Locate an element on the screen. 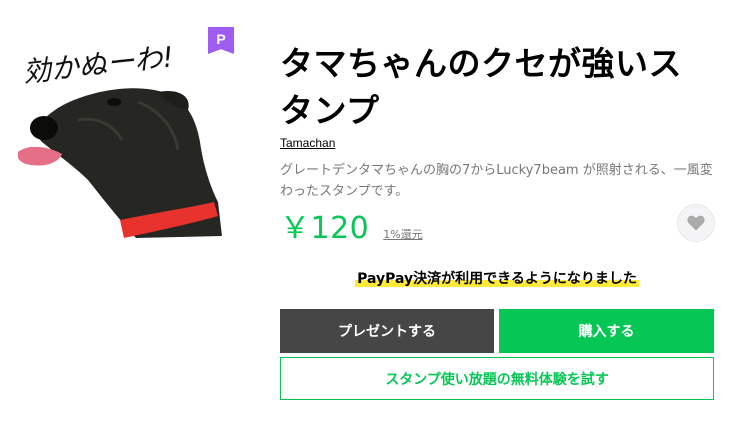  paypay-notice: PayPay決済が利用できるようになりました is located at coordinates (497, 278).